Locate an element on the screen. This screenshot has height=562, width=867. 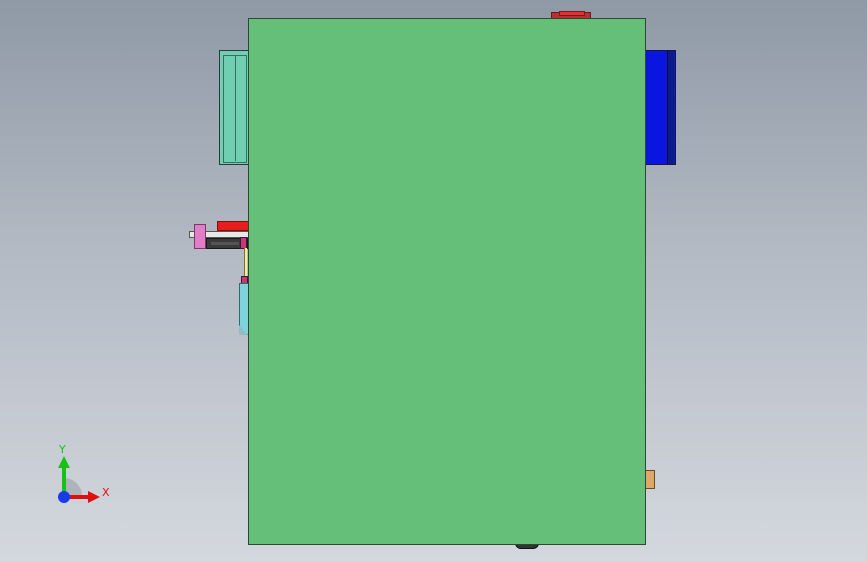
cyan-clip-bevel is located at coordinates (243, 330).